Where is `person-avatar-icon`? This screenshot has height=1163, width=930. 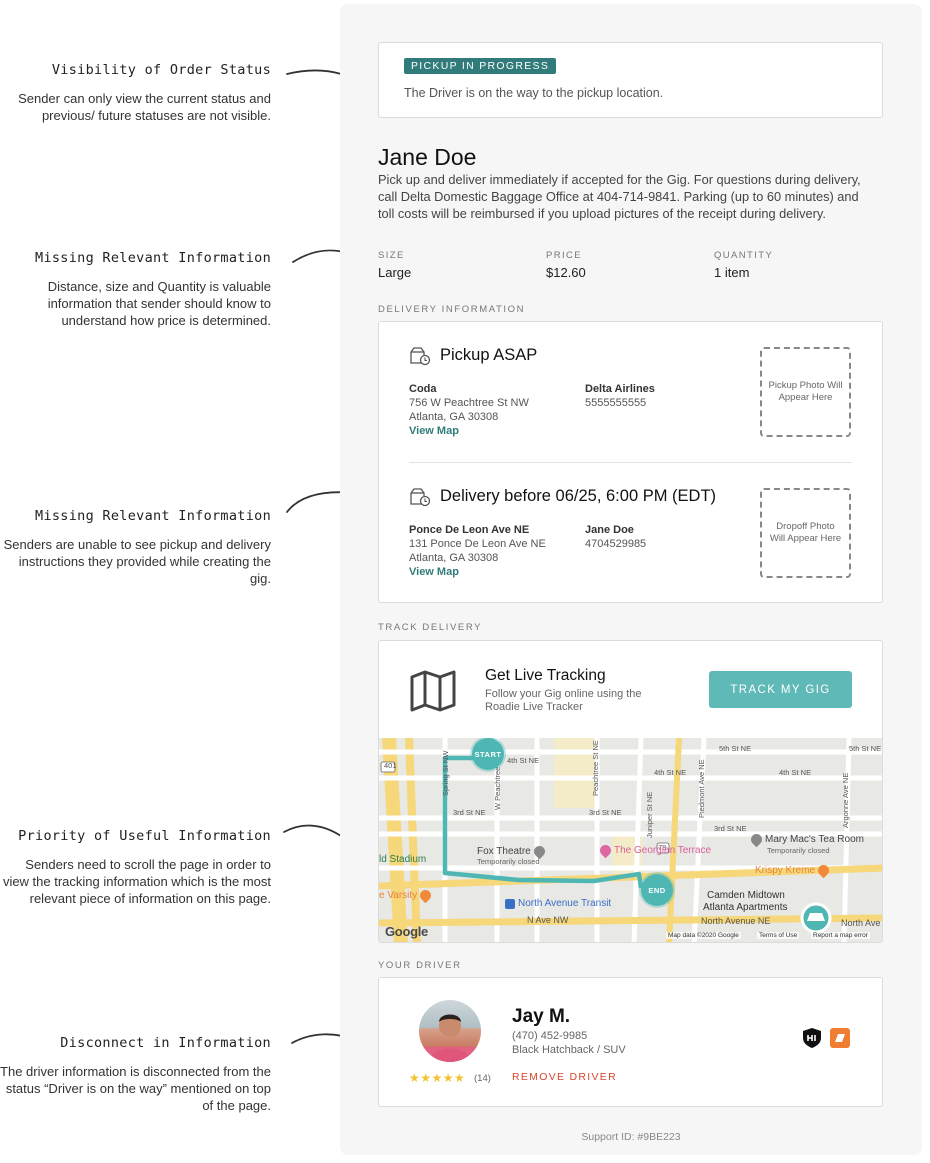
person-avatar-icon is located at coordinates (450, 1038).